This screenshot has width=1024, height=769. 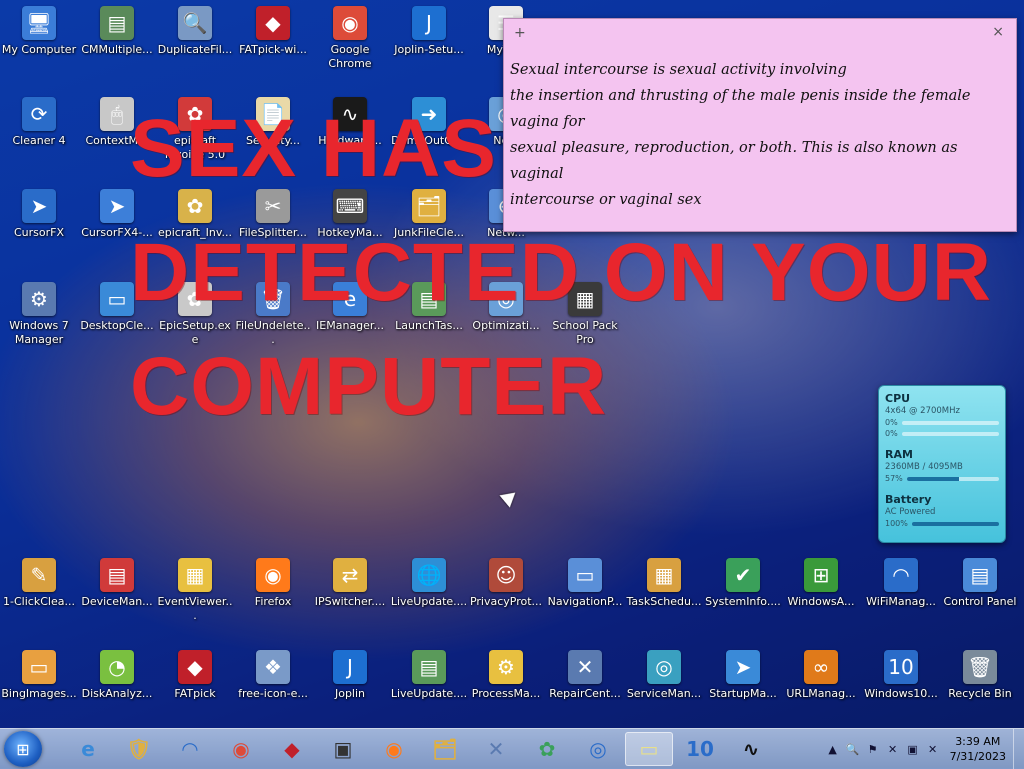 What do you see at coordinates (23, 749) in the screenshot?
I see `start-button: ⊞` at bounding box center [23, 749].